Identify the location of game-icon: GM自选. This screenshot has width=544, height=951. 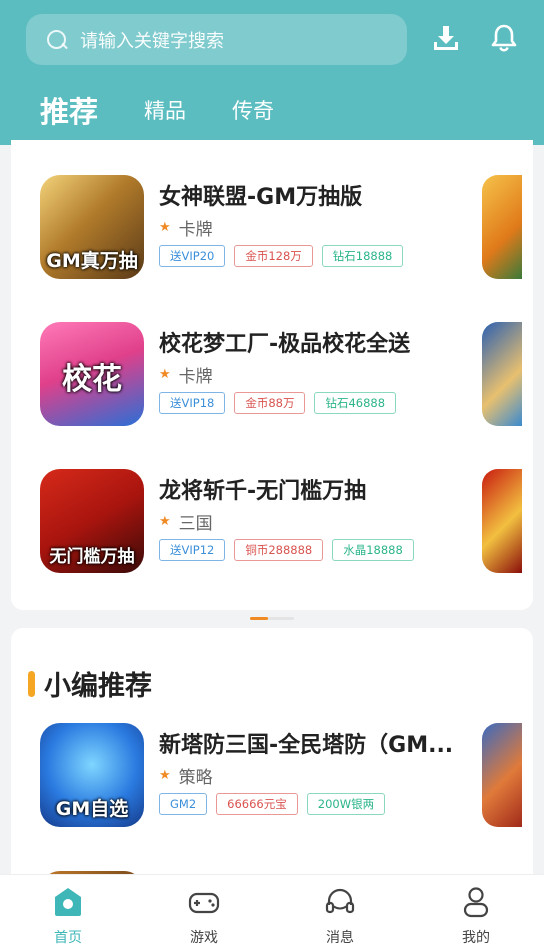
(92, 775).